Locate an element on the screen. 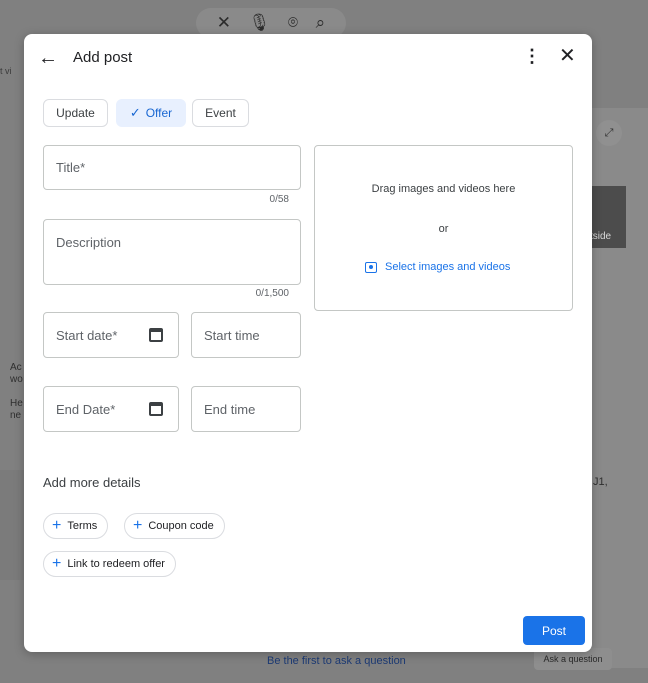 Image resolution: width=648 pixels, height=683 pixels. background-text-topleft: t vi is located at coordinates (6, 71).